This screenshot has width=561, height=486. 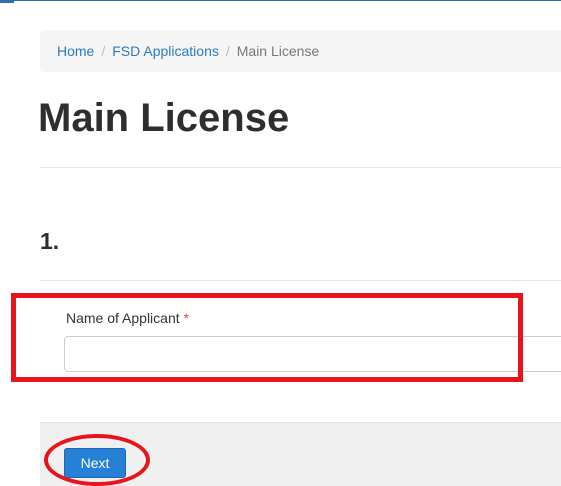 I want to click on applicant-name-label-text: Name of Applicant, so click(x=123, y=318).